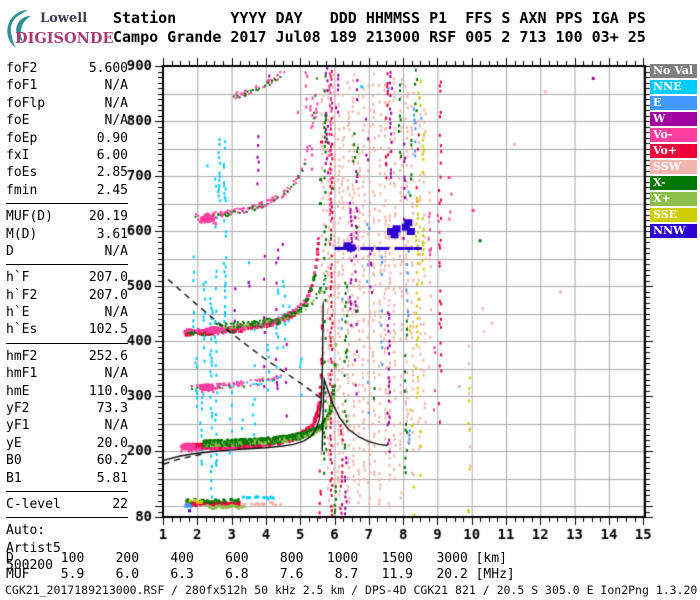 Image resolution: width=700 pixels, height=600 pixels. I want to click on param-label: B0, so click(14, 461).